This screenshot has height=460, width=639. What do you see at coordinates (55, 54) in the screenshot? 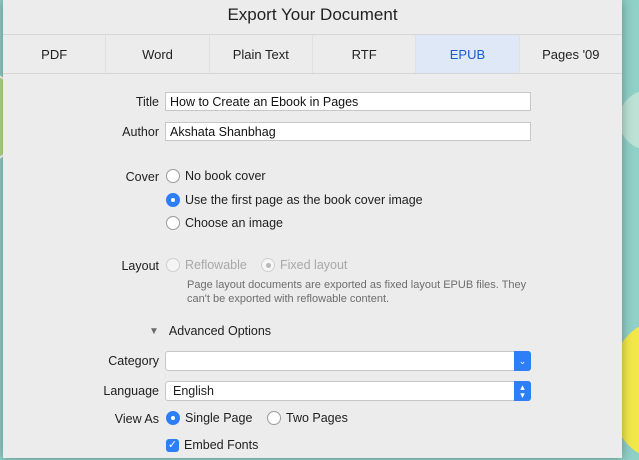
I see `tab-pdf: PDF` at bounding box center [55, 54].